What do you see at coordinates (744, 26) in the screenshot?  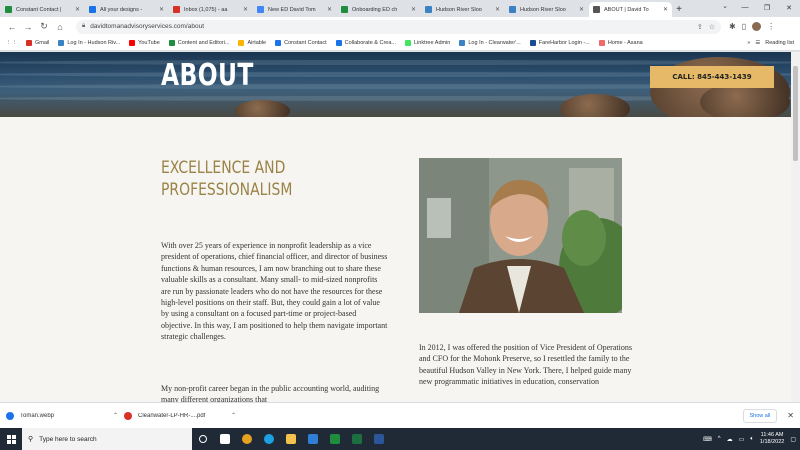 I see `sidebar-icon: ▯` at bounding box center [744, 26].